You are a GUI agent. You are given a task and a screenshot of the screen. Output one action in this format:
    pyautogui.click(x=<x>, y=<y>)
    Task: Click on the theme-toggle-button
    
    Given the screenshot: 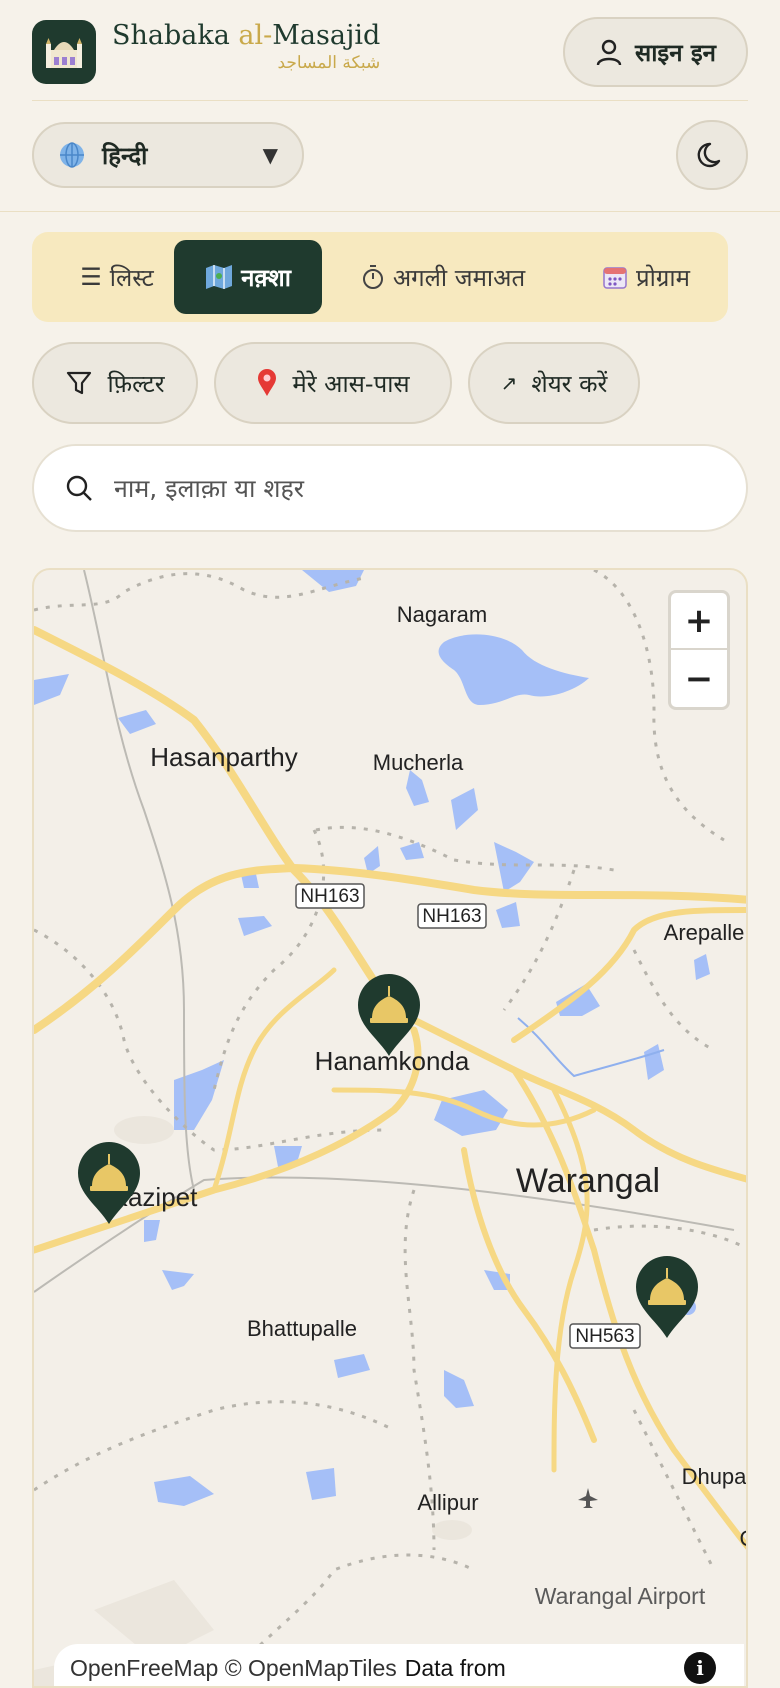 What is the action you would take?
    pyautogui.click(x=712, y=155)
    